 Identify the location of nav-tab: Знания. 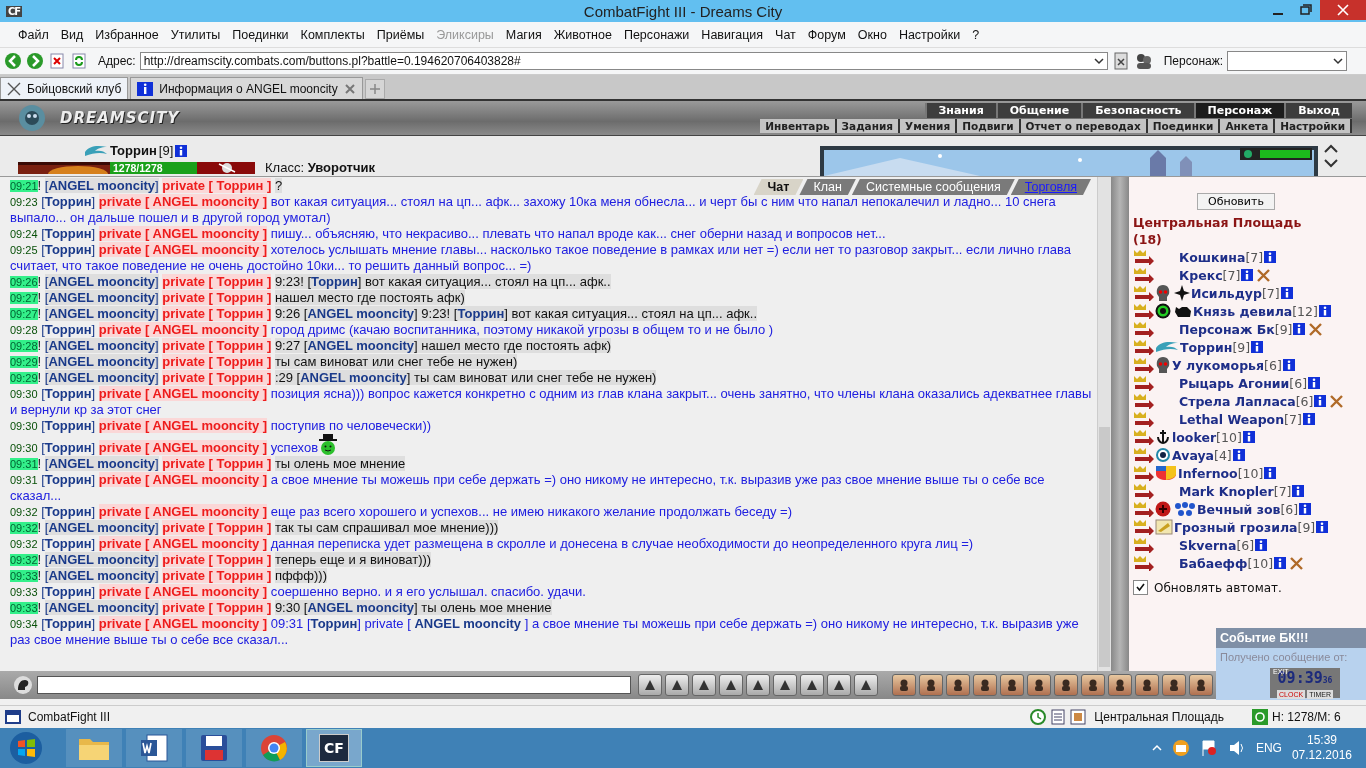
(960, 110).